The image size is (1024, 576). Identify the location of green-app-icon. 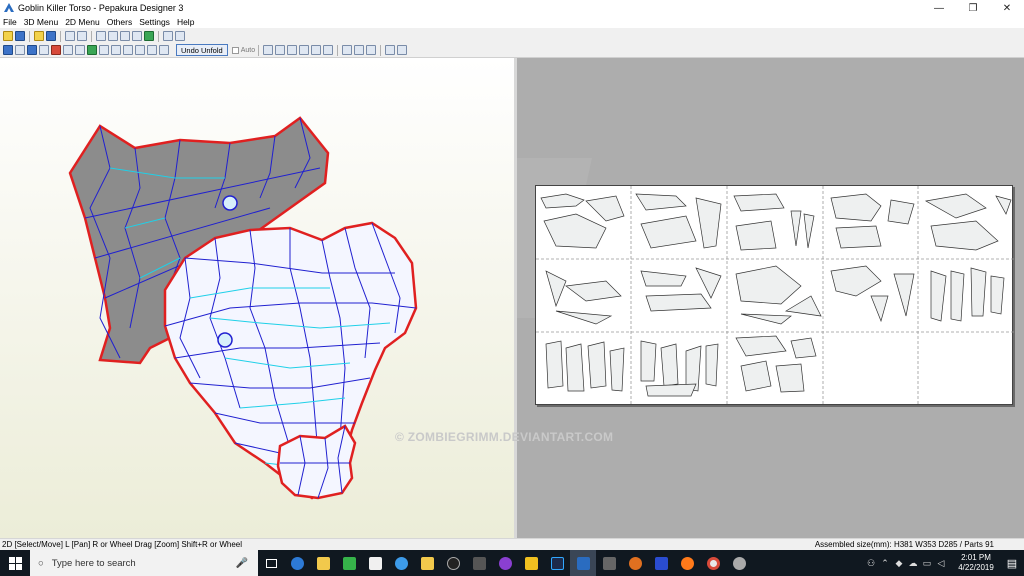
(349, 563).